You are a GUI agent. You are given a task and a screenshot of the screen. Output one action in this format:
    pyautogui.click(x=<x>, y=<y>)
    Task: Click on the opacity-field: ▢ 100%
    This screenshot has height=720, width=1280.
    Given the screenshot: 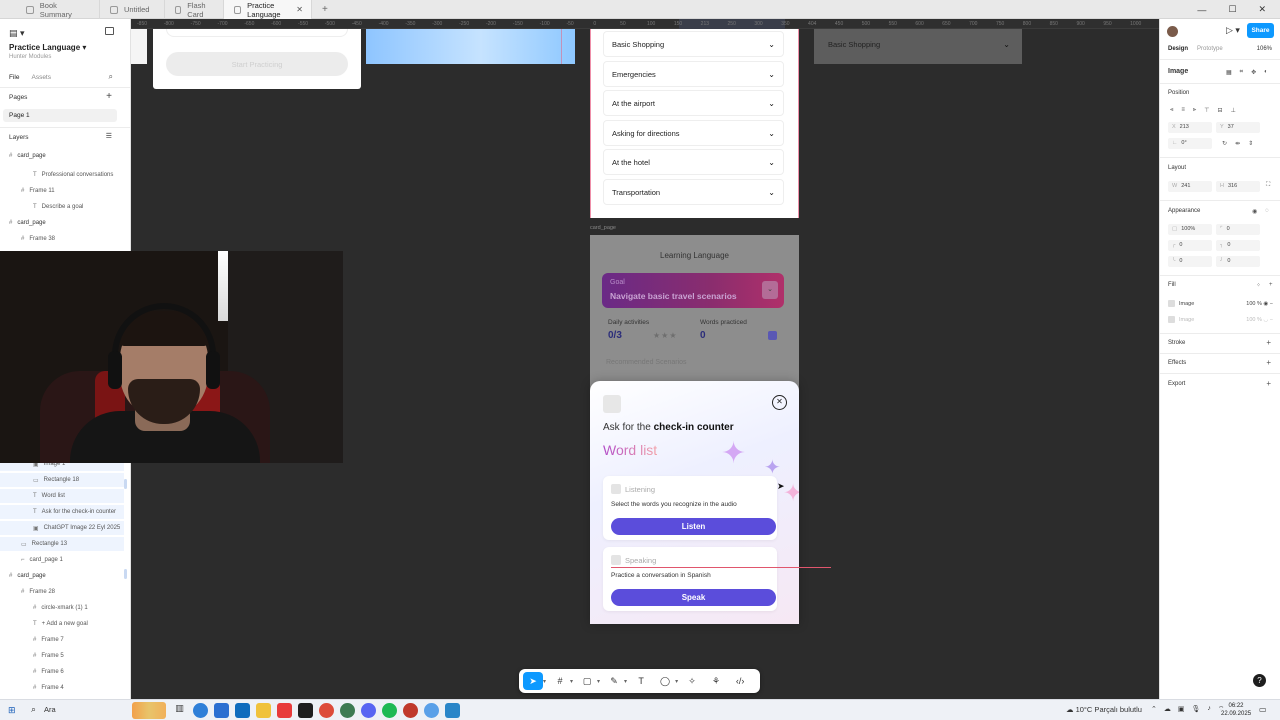 What is the action you would take?
    pyautogui.click(x=1190, y=229)
    